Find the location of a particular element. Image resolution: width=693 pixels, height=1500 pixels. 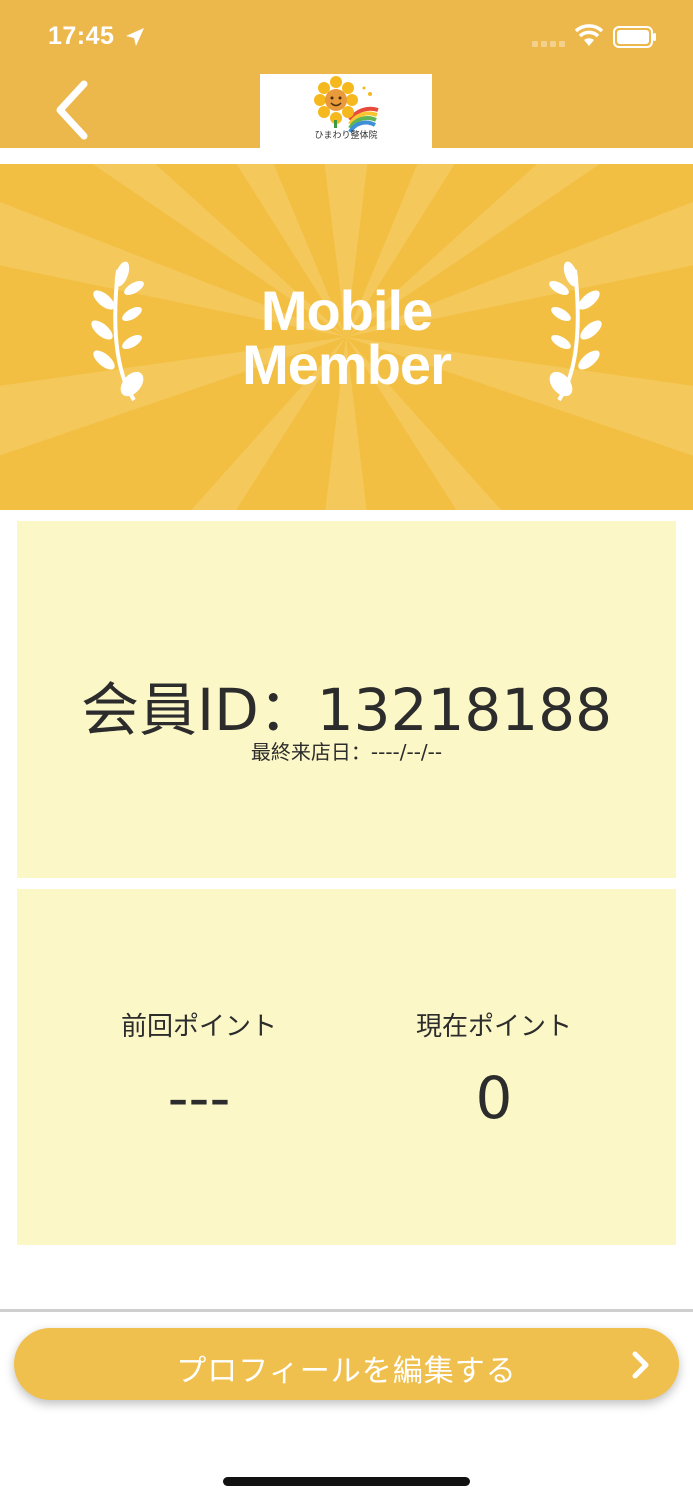

current-points-value: 0 is located at coordinates (494, 1098).